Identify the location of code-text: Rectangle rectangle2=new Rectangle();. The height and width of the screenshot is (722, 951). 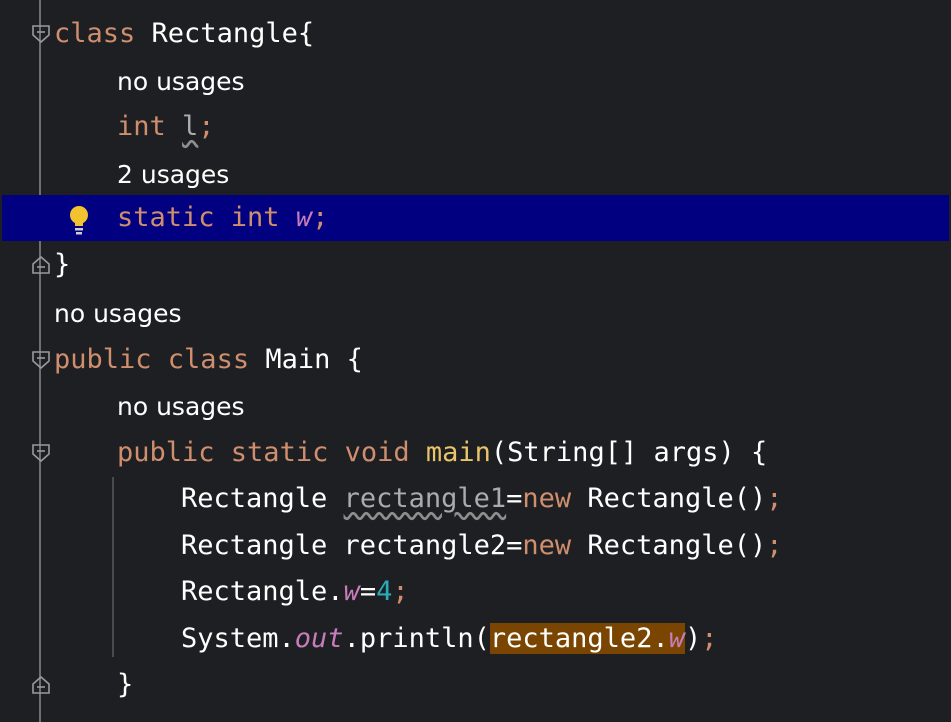
(481, 546).